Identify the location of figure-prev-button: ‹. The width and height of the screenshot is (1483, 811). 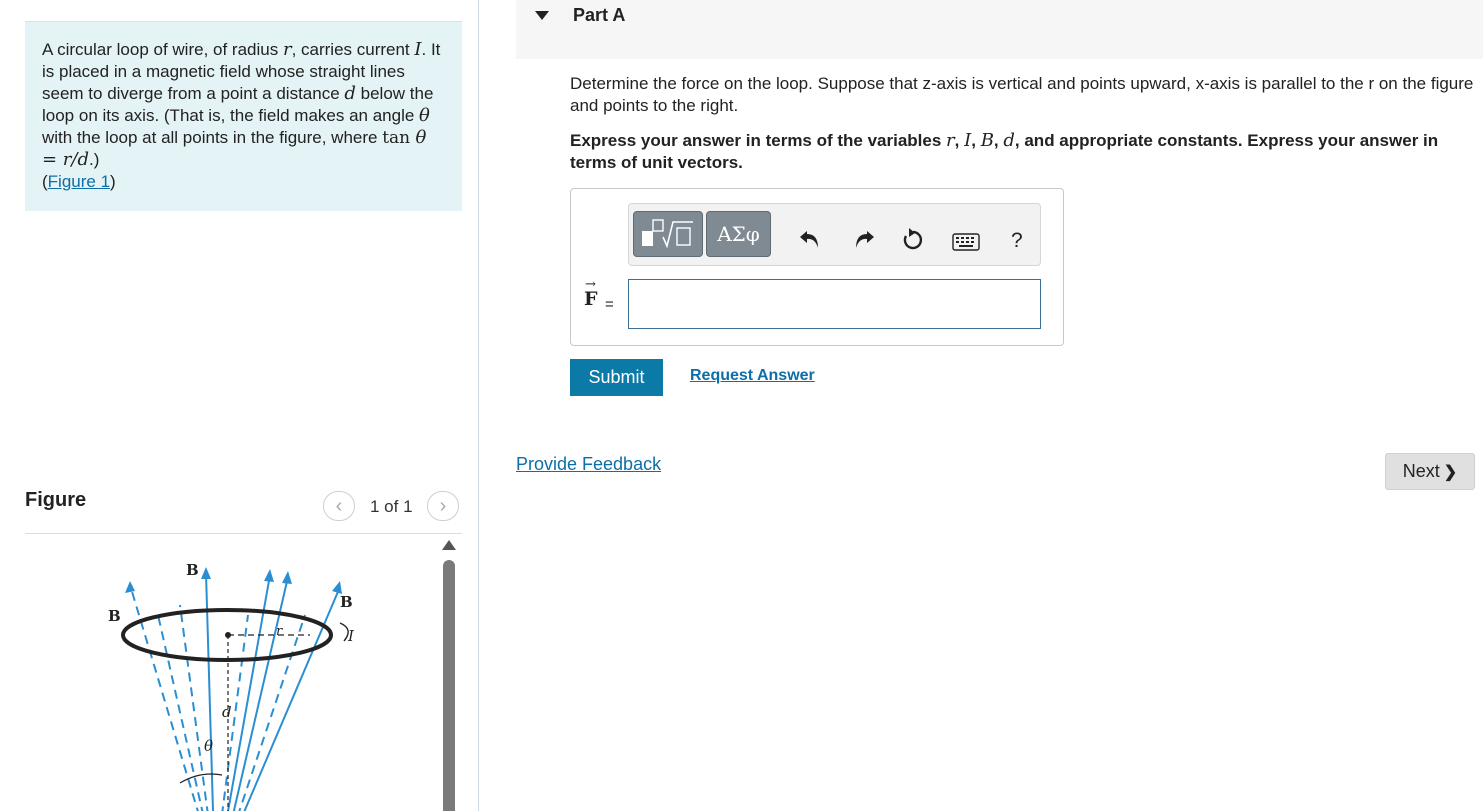
(339, 506).